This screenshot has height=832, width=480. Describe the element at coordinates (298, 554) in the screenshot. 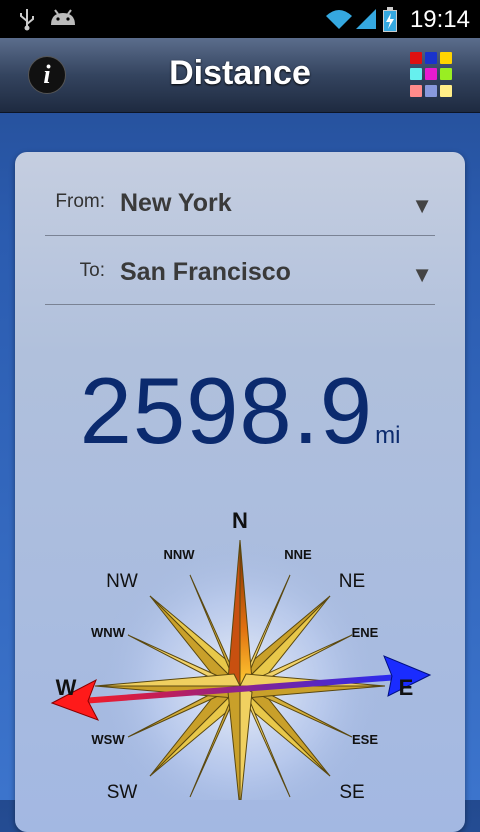

I see `compass-label-nne: NNE` at that location.